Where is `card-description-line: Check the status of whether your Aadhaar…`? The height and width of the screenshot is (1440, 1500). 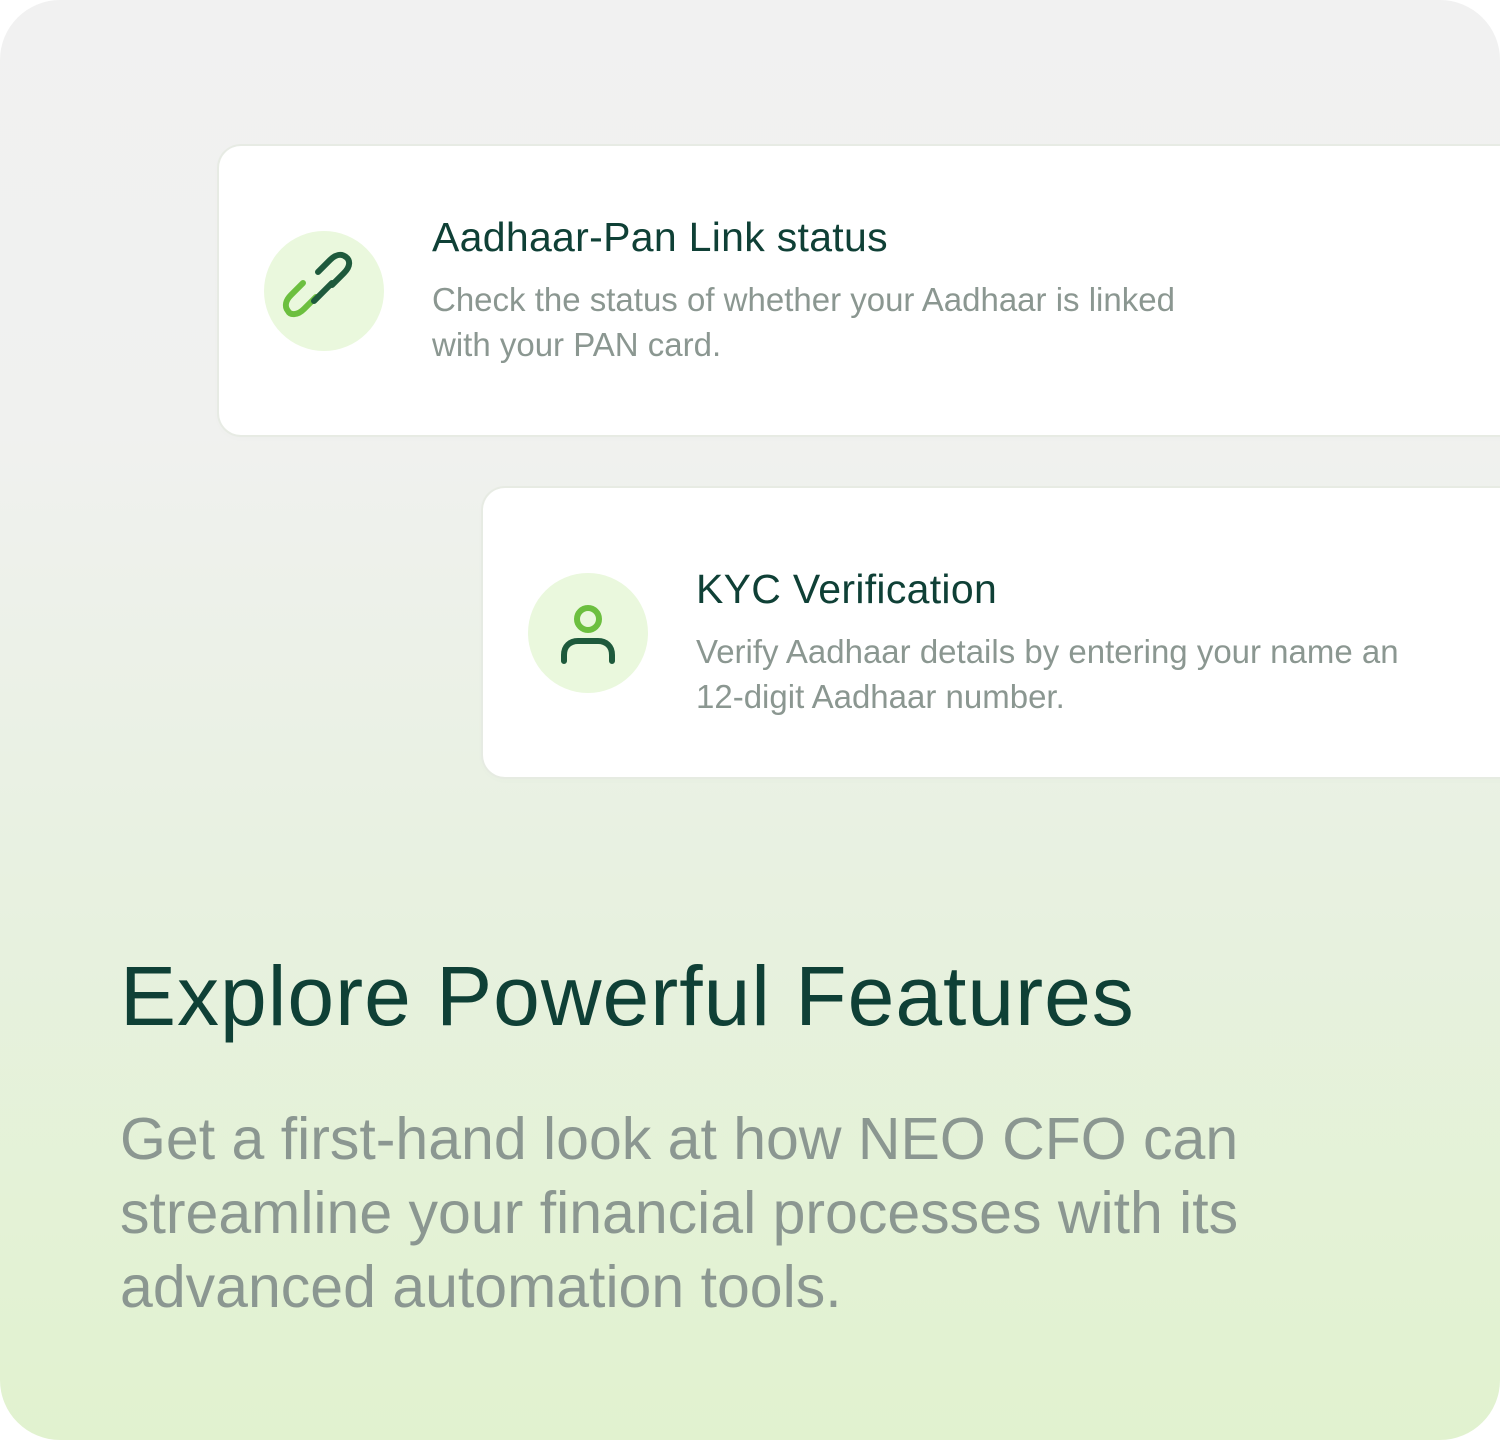
card-description-line: Check the status of whether your Aadhaar… is located at coordinates (803, 299).